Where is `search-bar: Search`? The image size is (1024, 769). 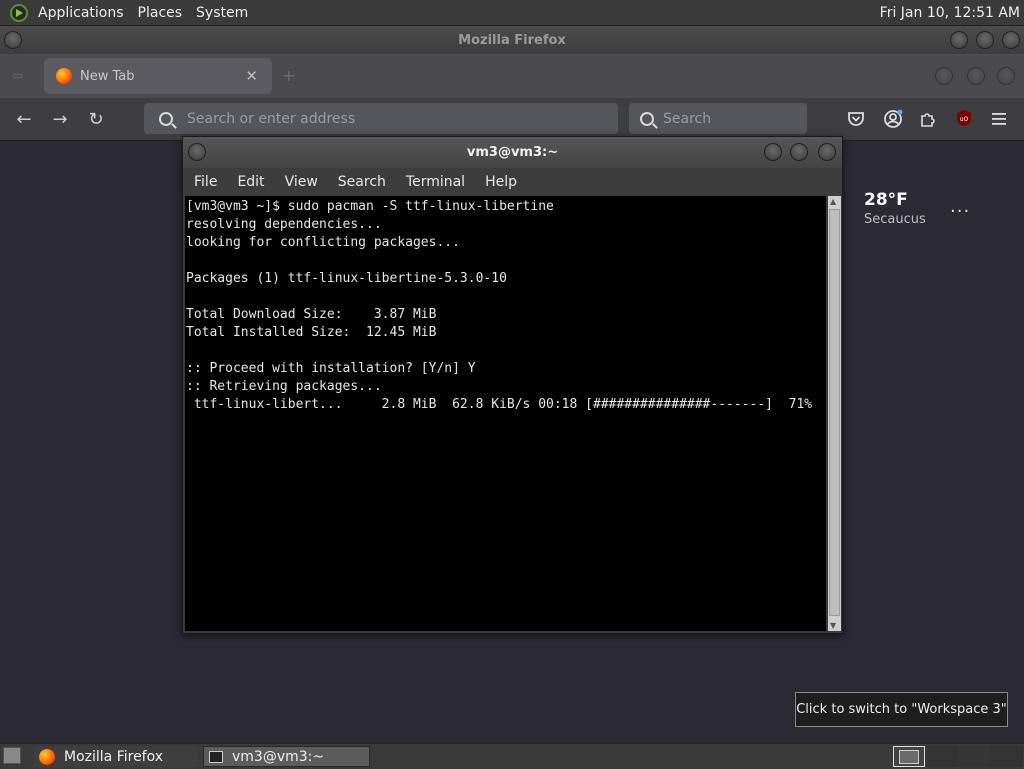
search-bar: Search is located at coordinates (718, 118).